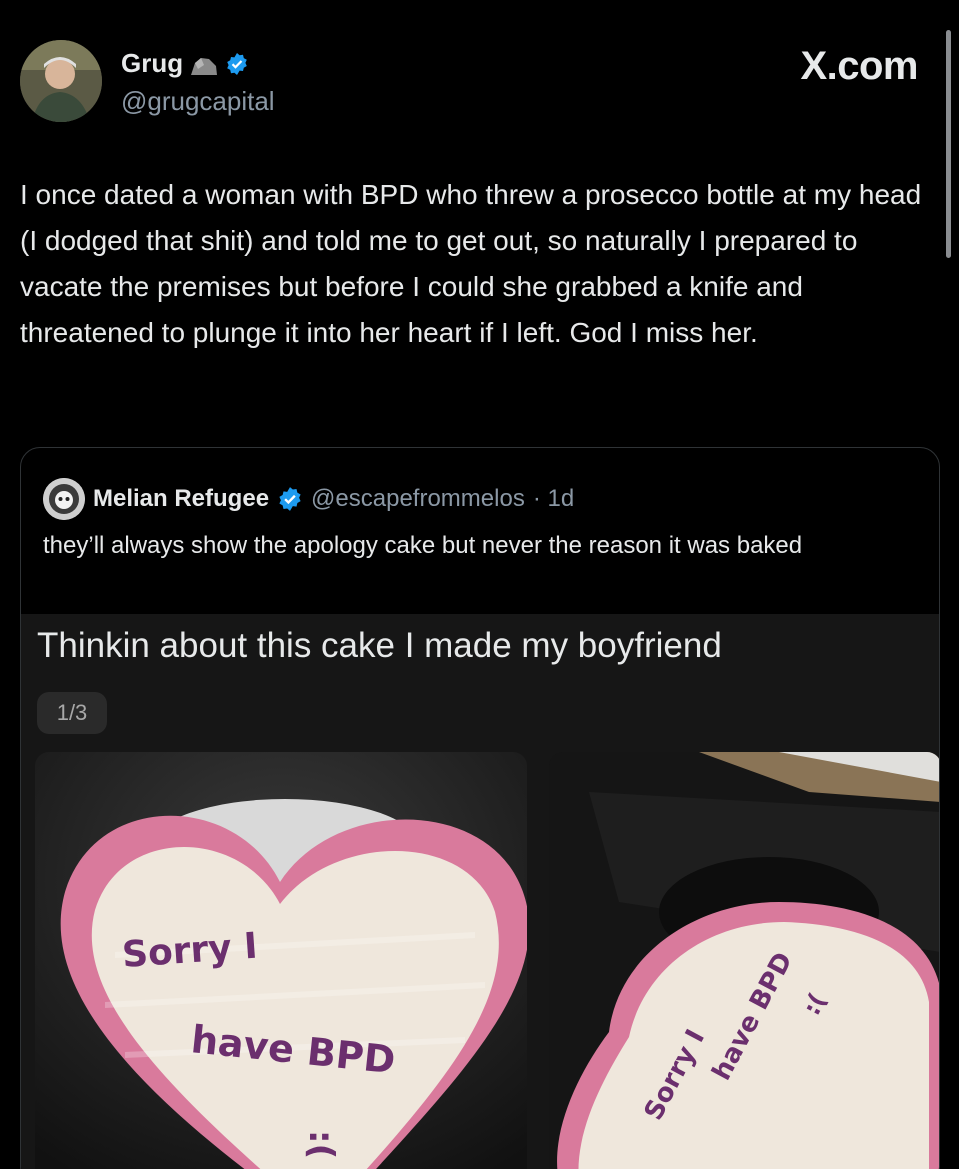 The image size is (959, 1169). I want to click on quoted-author-name: Melian Refugee, so click(181, 499).